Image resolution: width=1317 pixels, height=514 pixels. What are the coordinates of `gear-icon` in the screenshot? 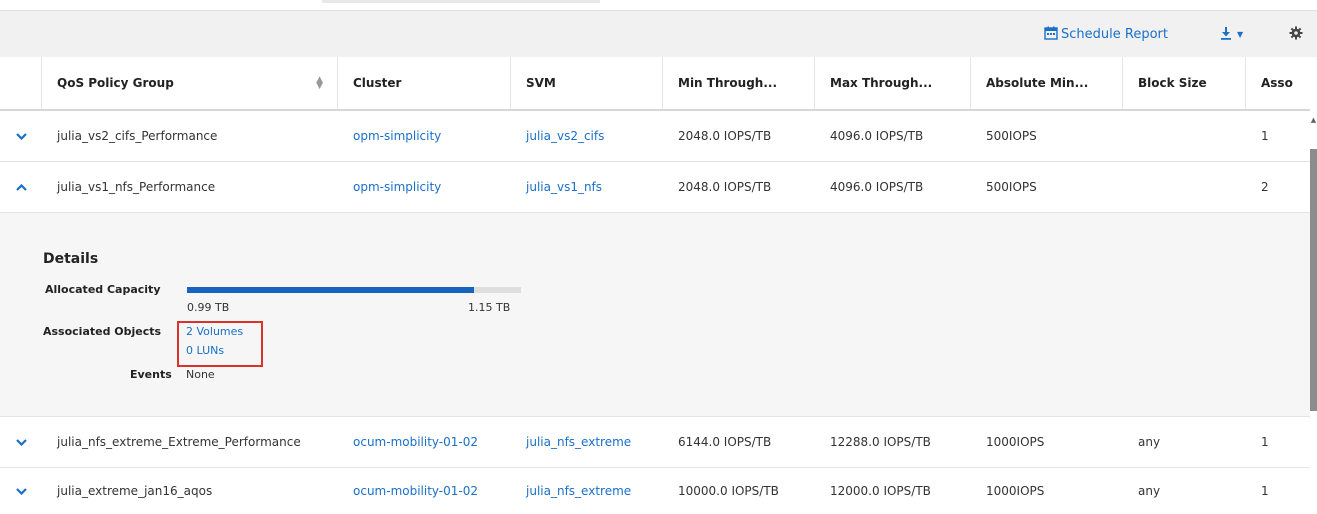 It's located at (1296, 35).